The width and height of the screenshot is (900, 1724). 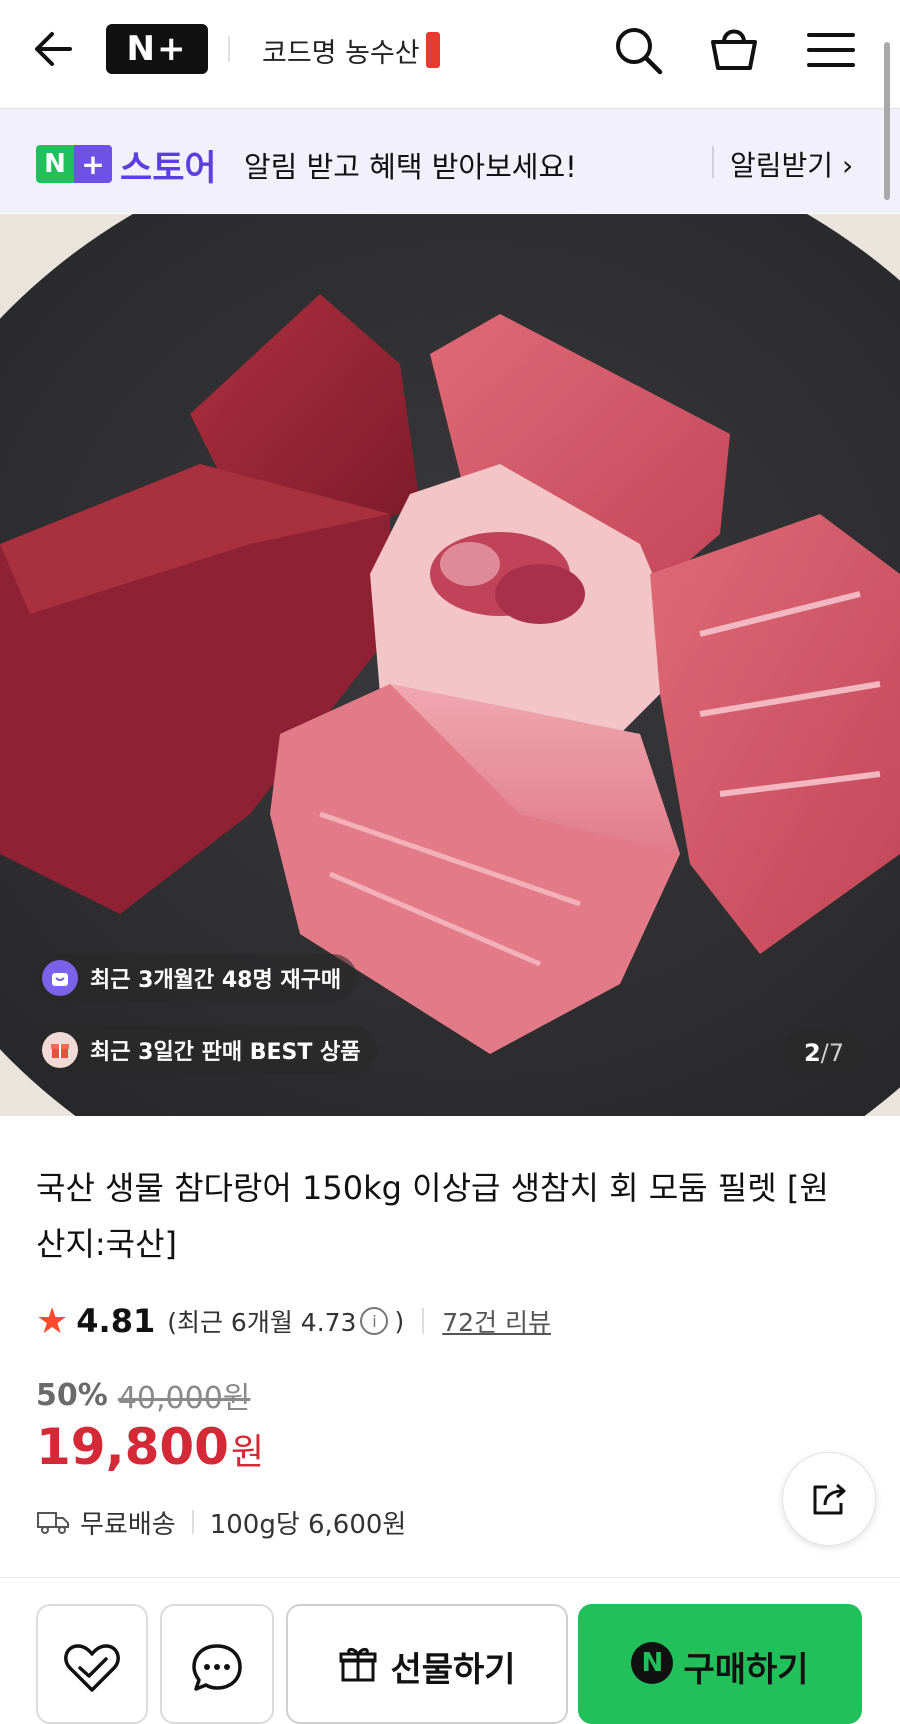 I want to click on rating-row: ★ 4.81 (최근 6개월 4.73 i ) 72건 리뷰, so click(x=293, y=1321).